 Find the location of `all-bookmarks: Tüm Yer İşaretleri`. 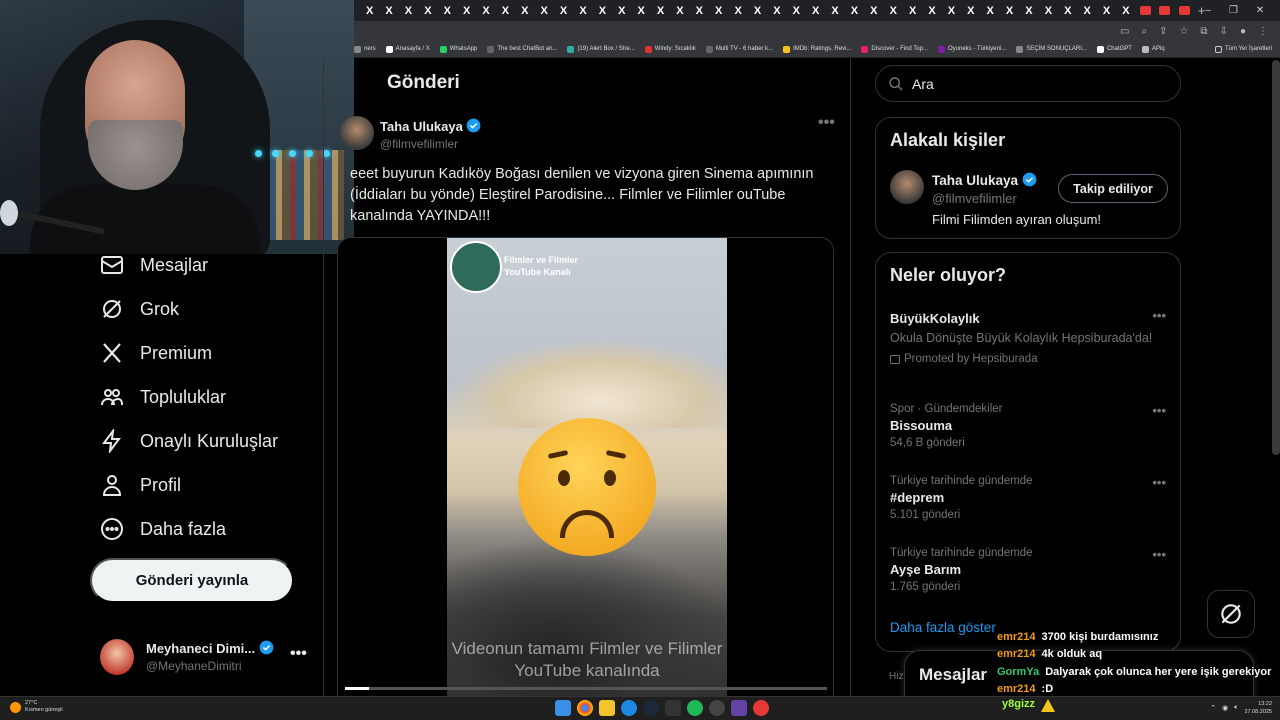

all-bookmarks: Tüm Yer İşaretleri is located at coordinates (1247, 49).